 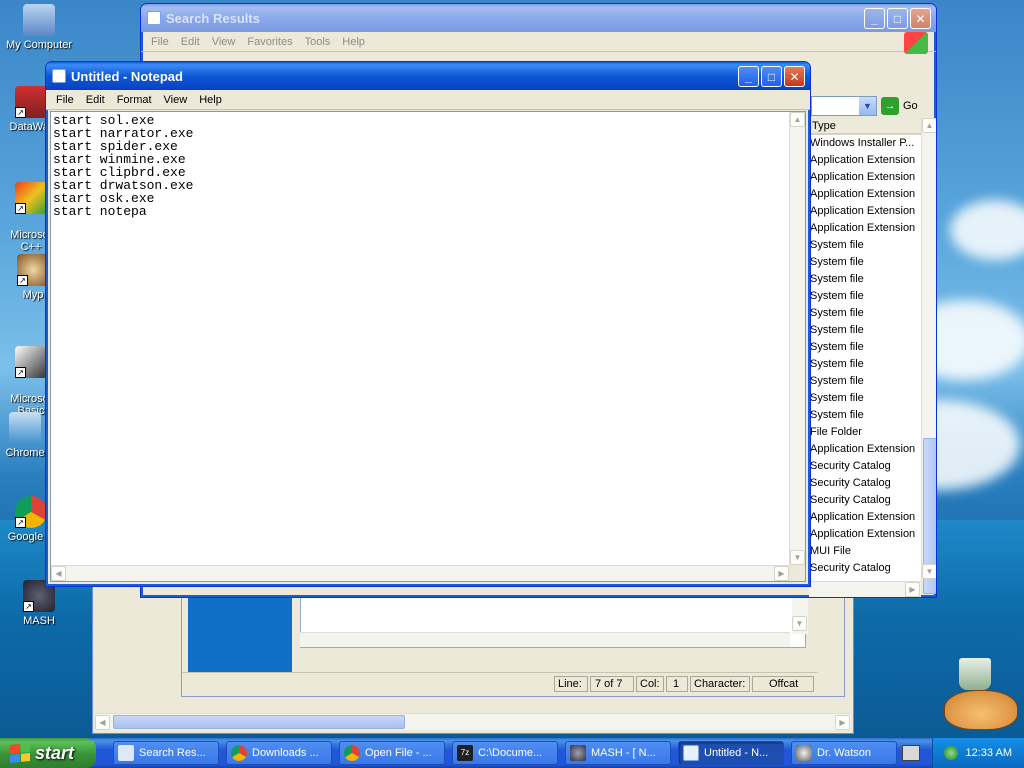 What do you see at coordinates (950, 753) in the screenshot?
I see `tray-network-icon` at bounding box center [950, 753].